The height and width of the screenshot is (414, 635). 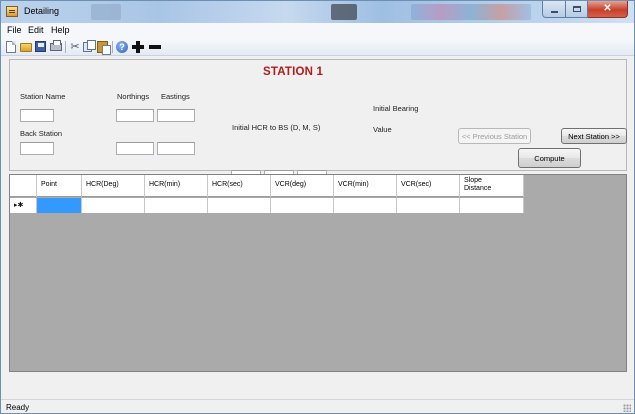 I want to click on cell-hcr-sec, so click(x=239, y=205).